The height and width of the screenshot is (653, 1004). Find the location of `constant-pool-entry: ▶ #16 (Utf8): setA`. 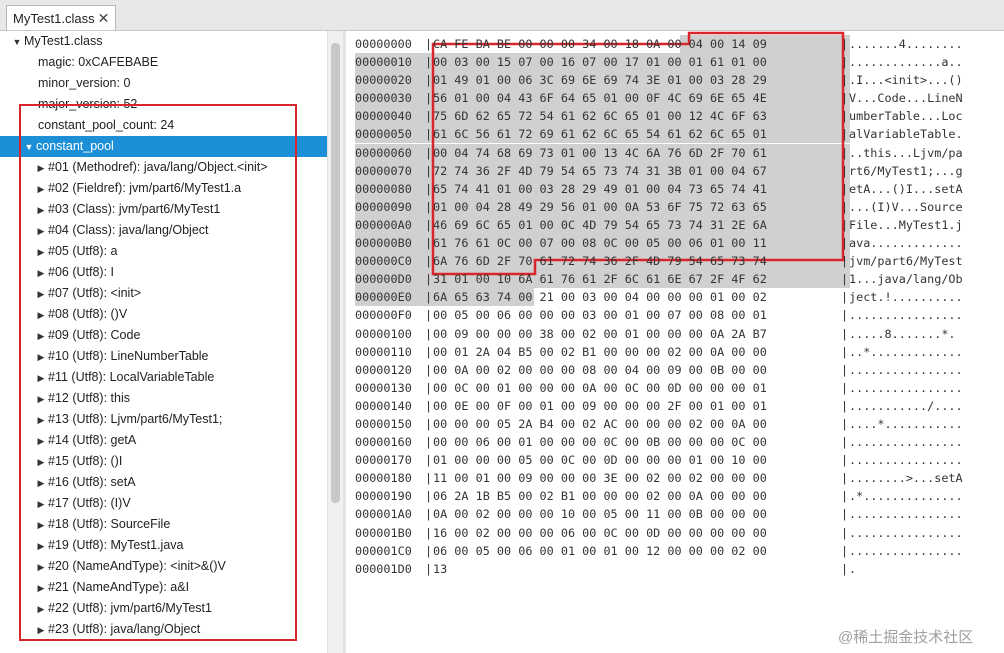

constant-pool-entry: ▶ #16 (Utf8): setA is located at coordinates (85, 482).